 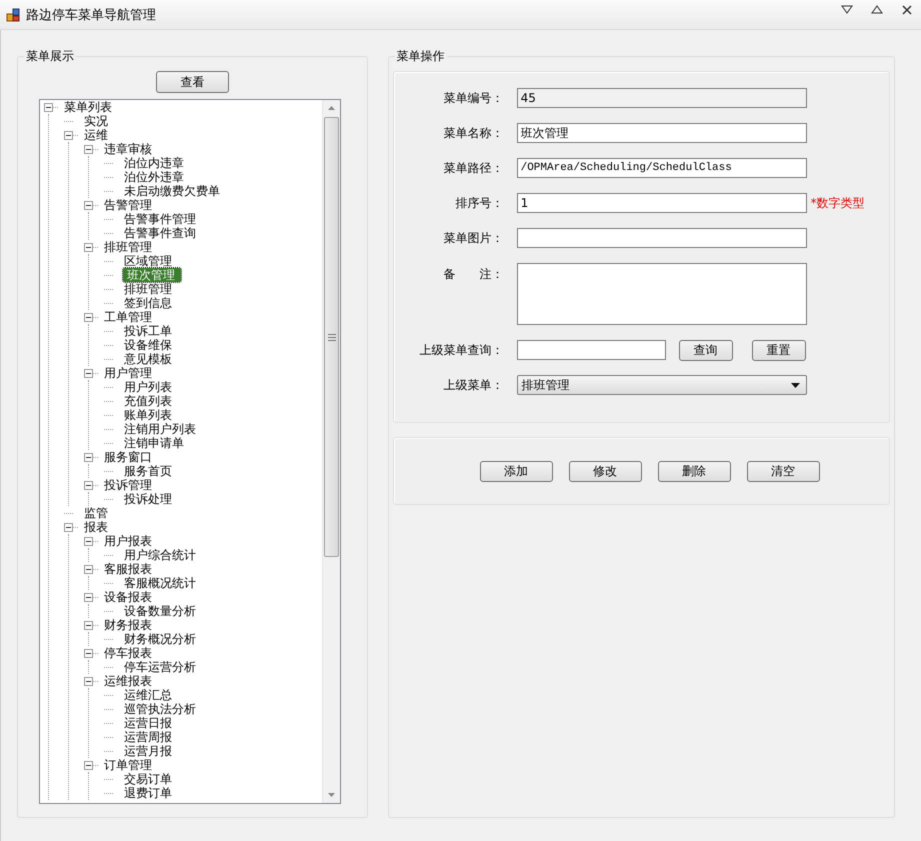 I want to click on tree-item: 报表, so click(x=96, y=527).